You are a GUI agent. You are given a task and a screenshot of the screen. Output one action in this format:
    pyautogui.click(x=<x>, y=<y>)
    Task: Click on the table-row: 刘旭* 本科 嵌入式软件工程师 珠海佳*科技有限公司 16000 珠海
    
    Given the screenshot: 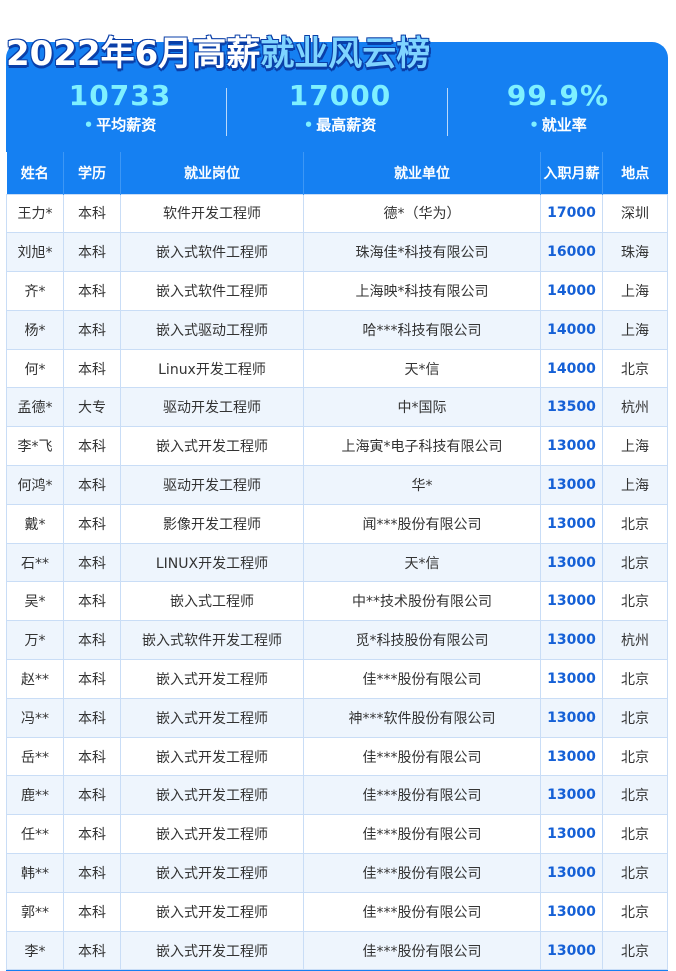 What is the action you would take?
    pyautogui.click(x=337, y=252)
    